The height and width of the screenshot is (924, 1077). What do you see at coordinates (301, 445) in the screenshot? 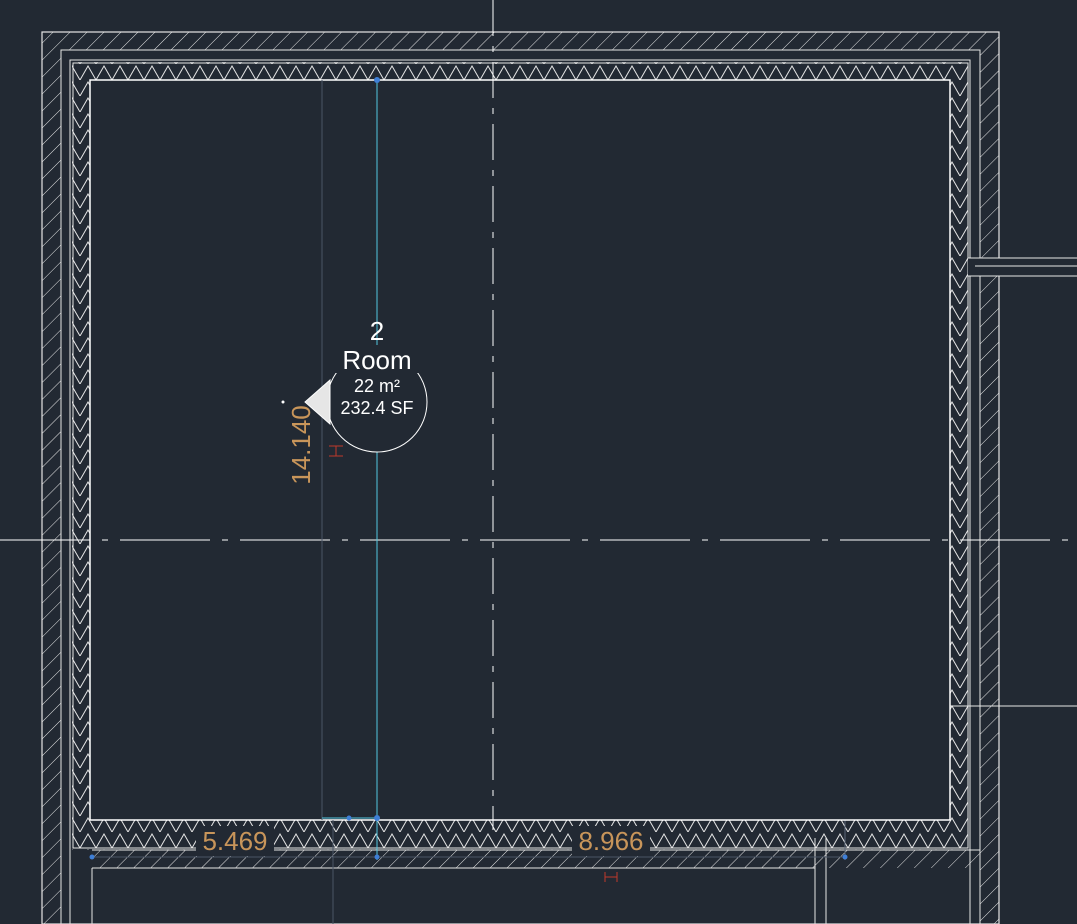
I see `dimension-text-vertical: 14.140` at bounding box center [301, 445].